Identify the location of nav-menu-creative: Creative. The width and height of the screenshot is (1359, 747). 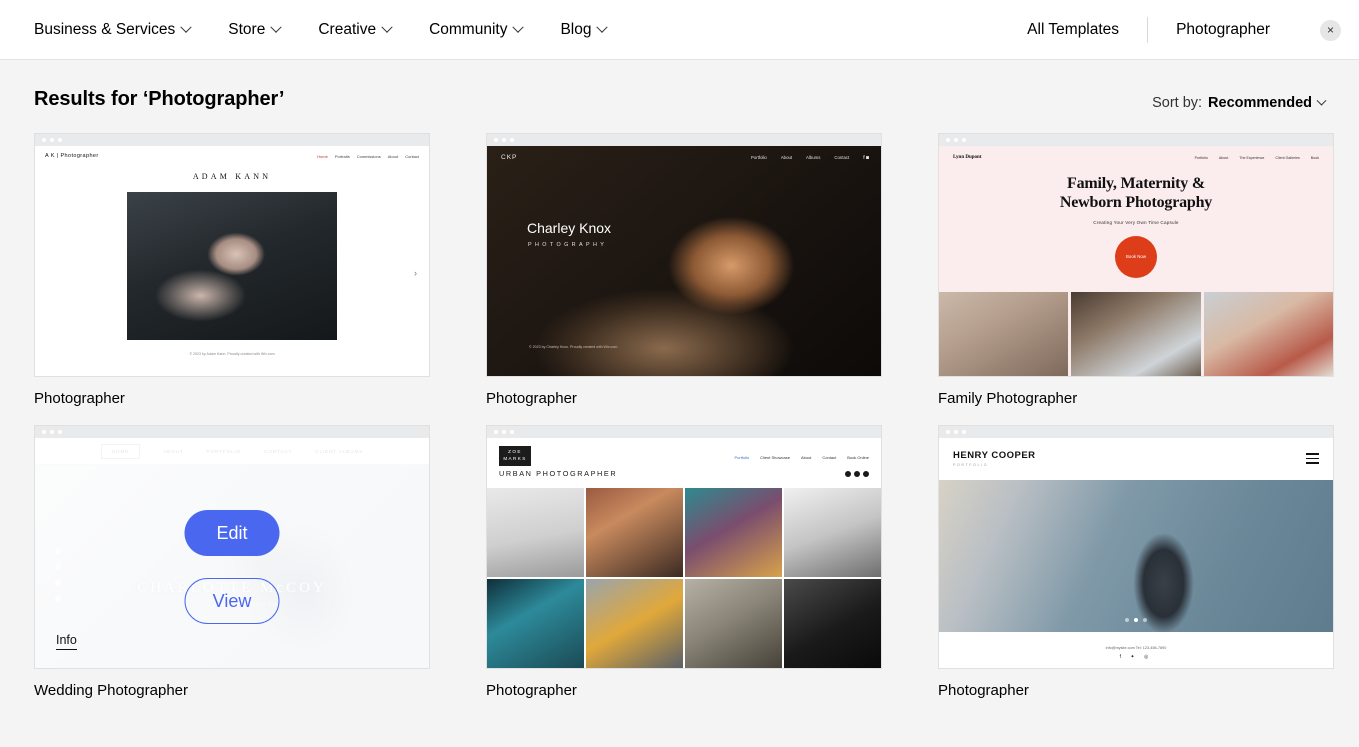
(355, 29).